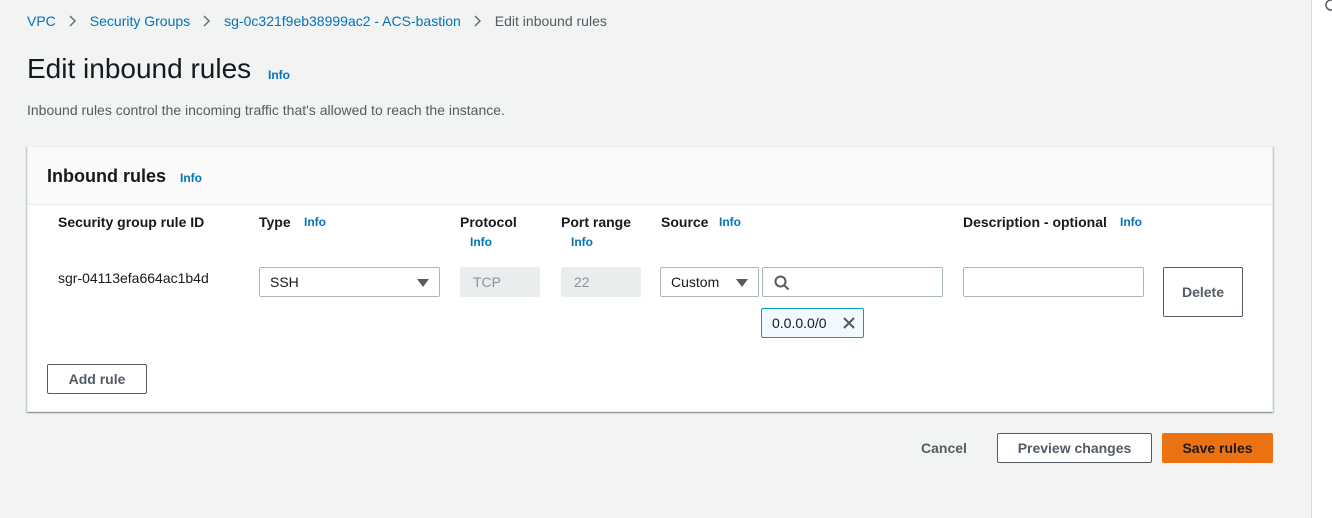  What do you see at coordinates (944, 448) in the screenshot?
I see `cancel-button: Cancel` at bounding box center [944, 448].